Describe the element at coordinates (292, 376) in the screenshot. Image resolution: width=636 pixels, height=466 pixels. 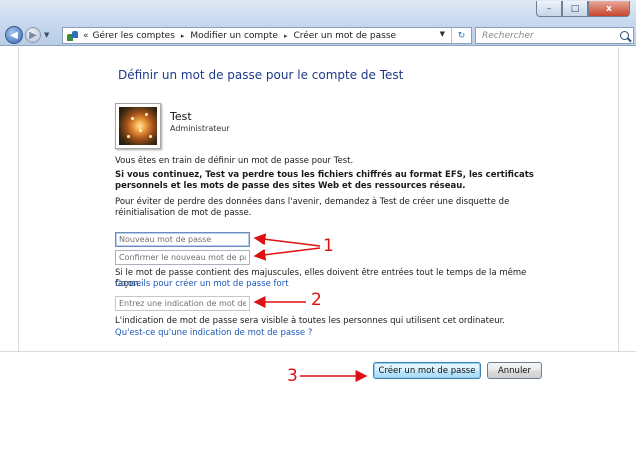
I see `annotation-3: 3` at that location.